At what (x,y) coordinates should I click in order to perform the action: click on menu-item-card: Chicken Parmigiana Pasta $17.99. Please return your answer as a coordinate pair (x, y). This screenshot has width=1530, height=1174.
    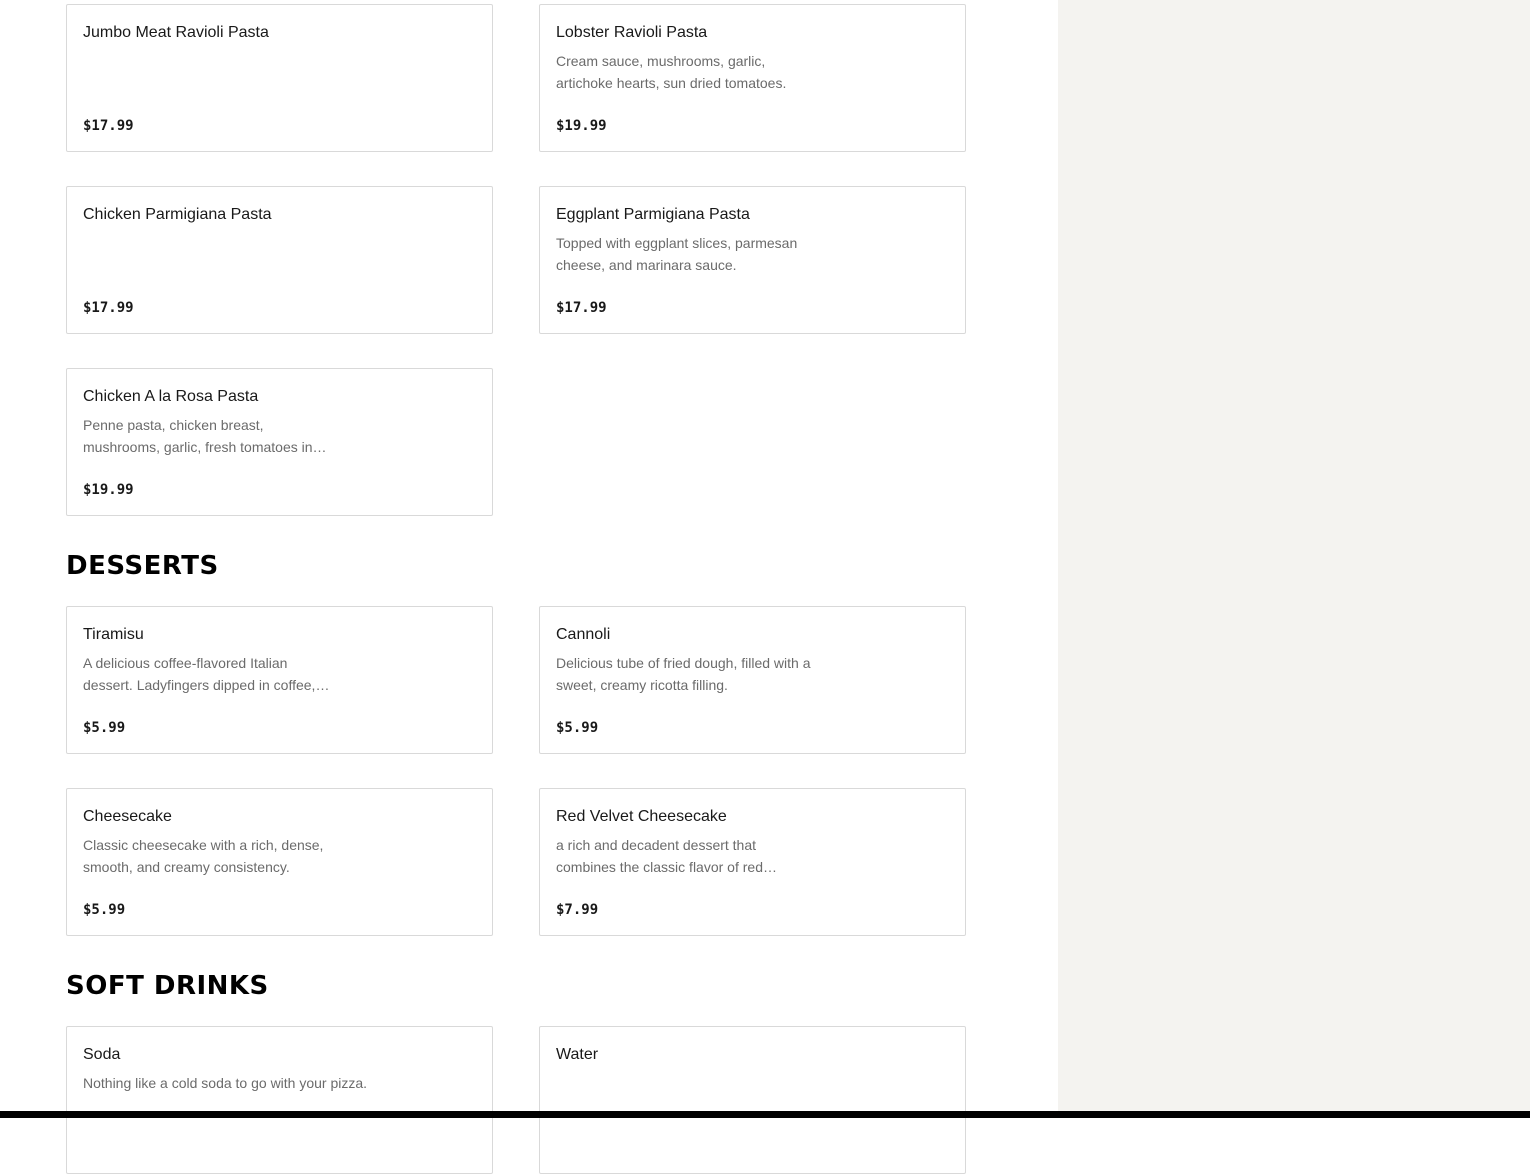
    Looking at the image, I should click on (279, 260).